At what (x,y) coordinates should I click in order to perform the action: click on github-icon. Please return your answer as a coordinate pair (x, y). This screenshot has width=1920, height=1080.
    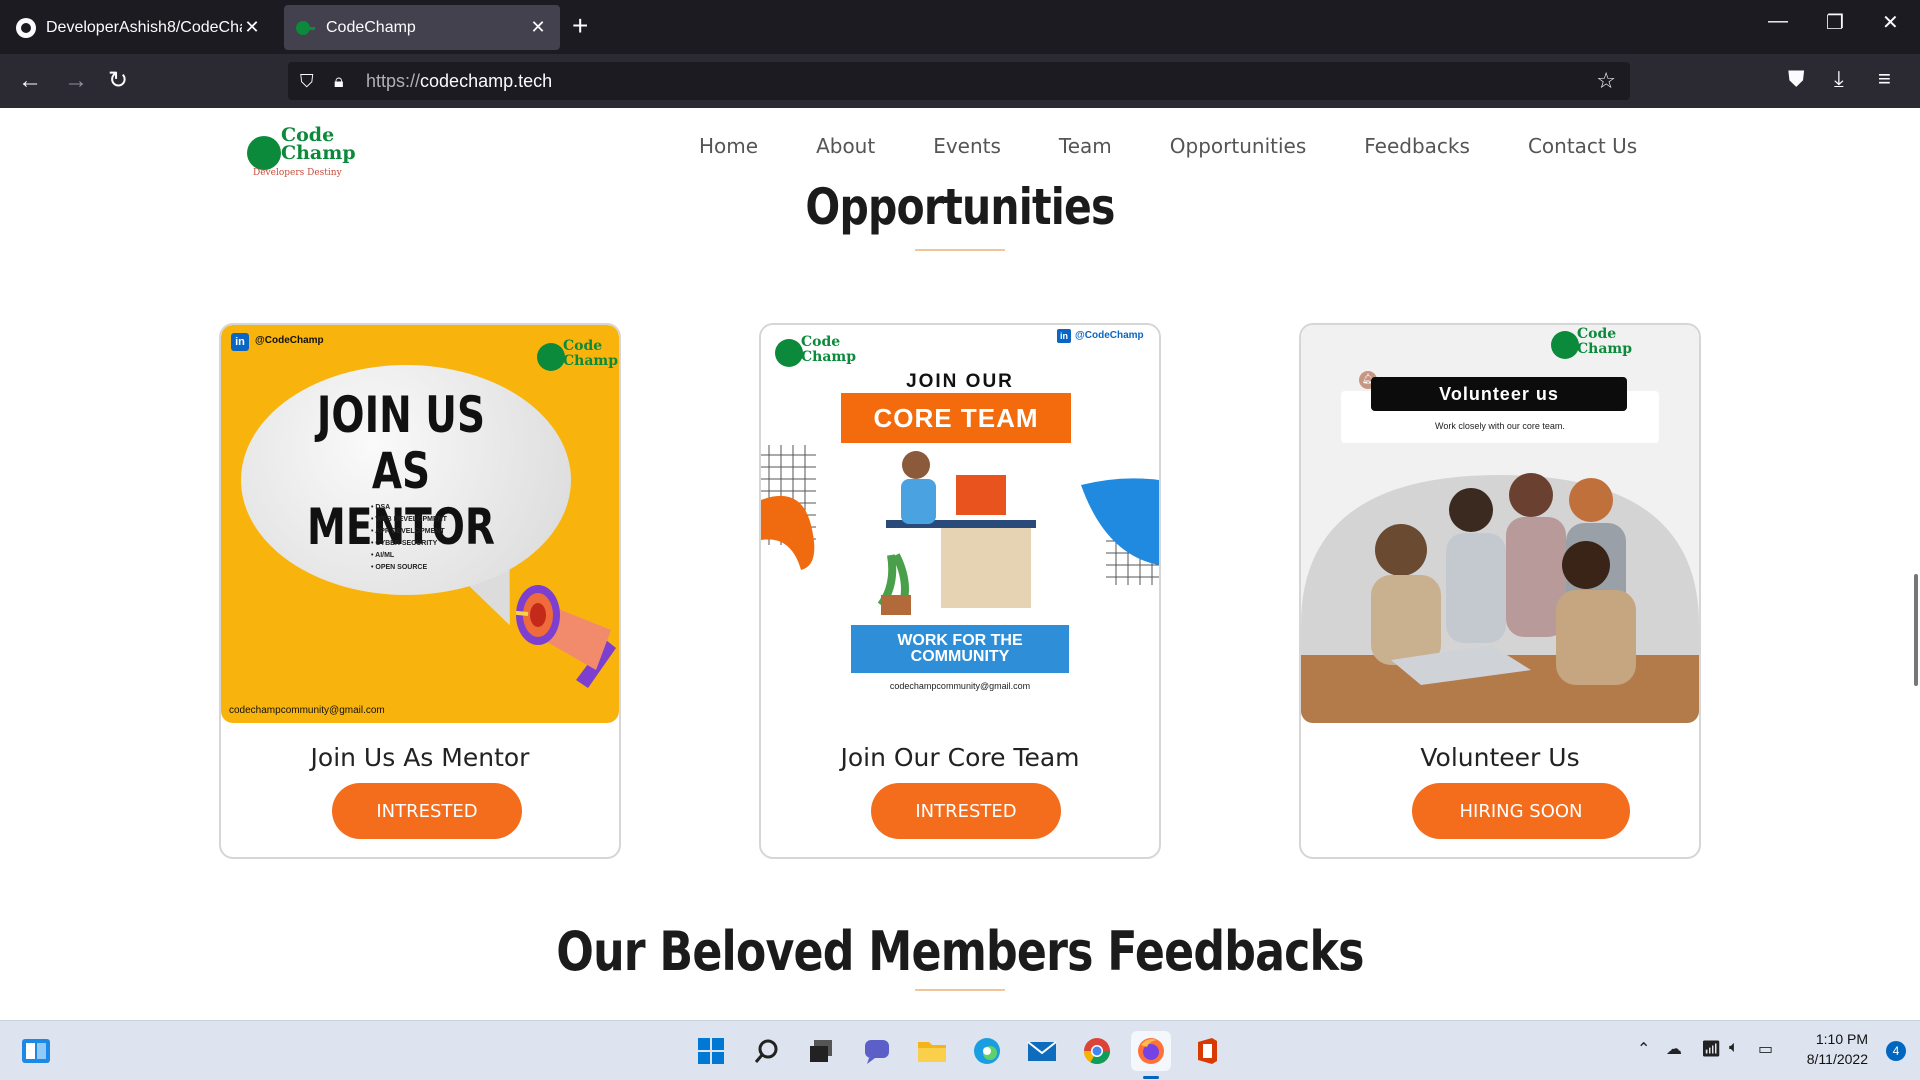
    Looking at the image, I should click on (26, 27).